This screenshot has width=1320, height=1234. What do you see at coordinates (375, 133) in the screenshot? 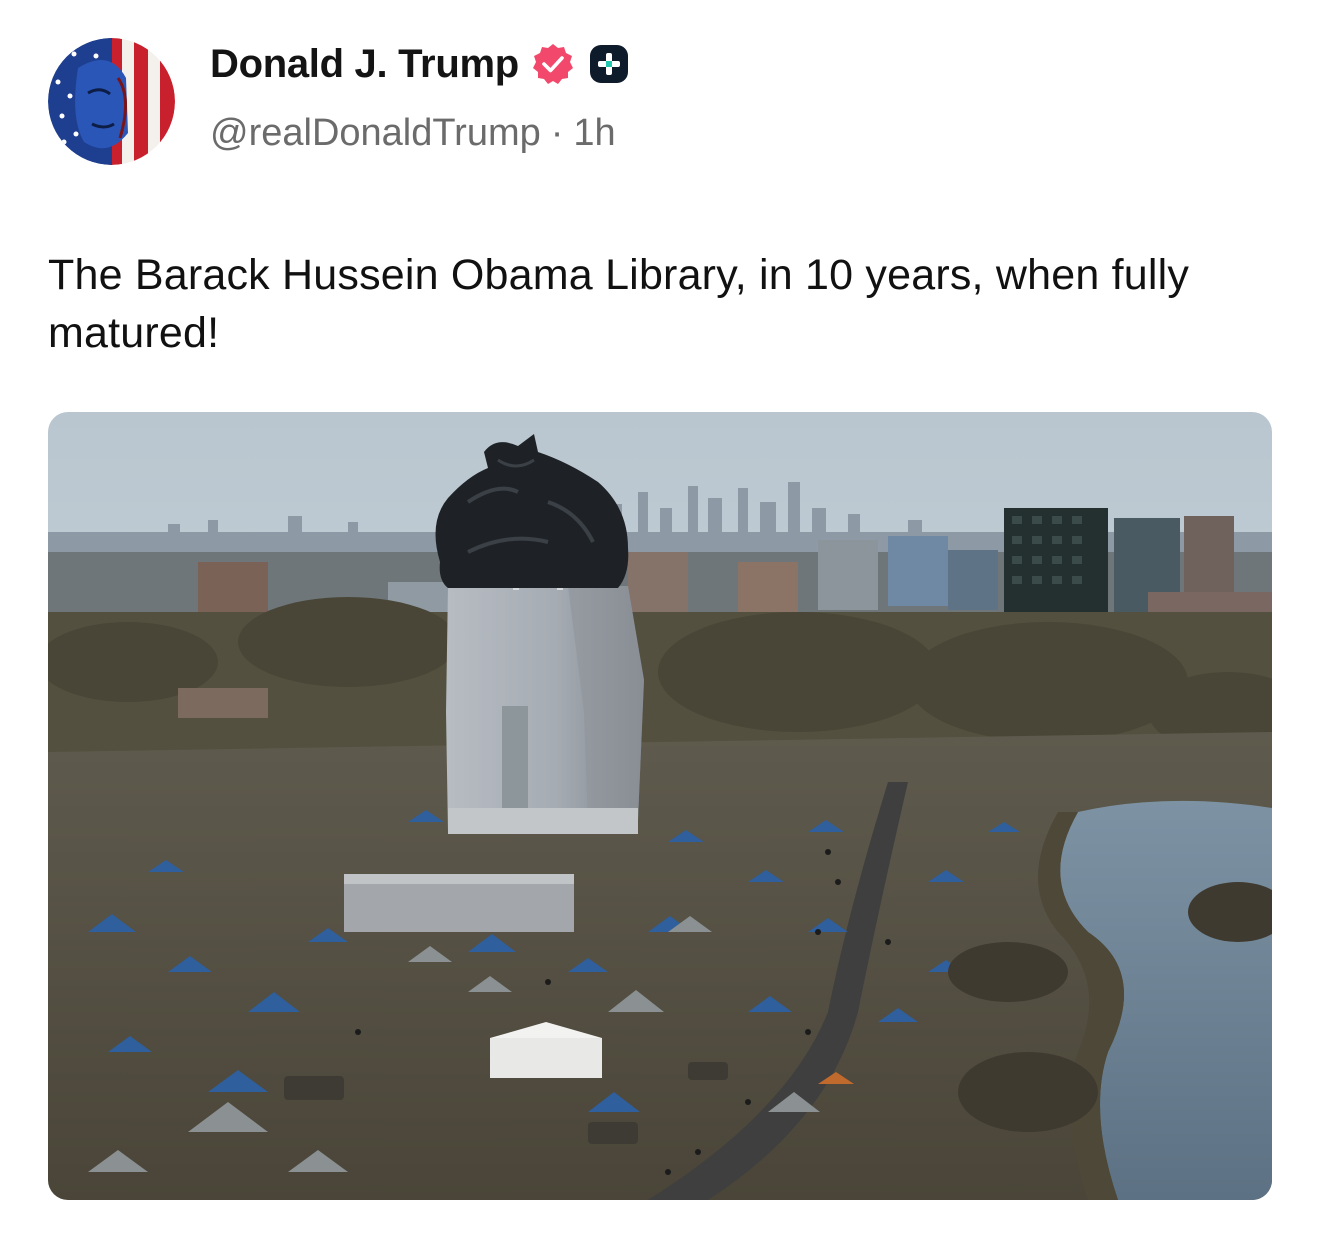
I see `author-handle: @realDonaldTrump` at bounding box center [375, 133].